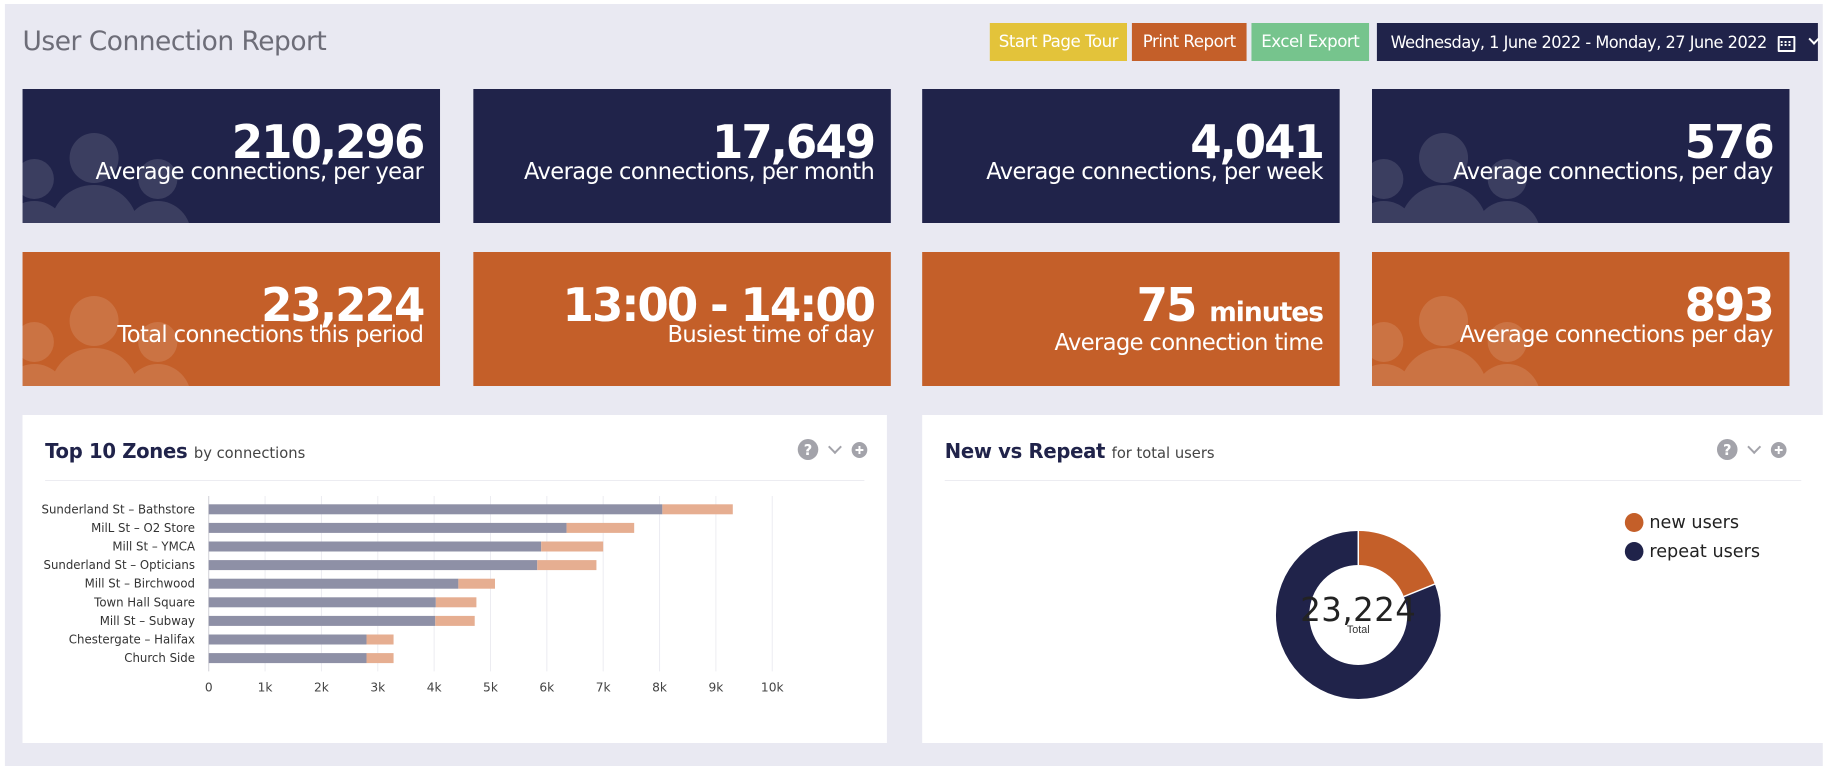 The image size is (1823, 766). Describe the element at coordinates (1358, 630) in the screenshot. I see `donut-total-label: Total` at that location.